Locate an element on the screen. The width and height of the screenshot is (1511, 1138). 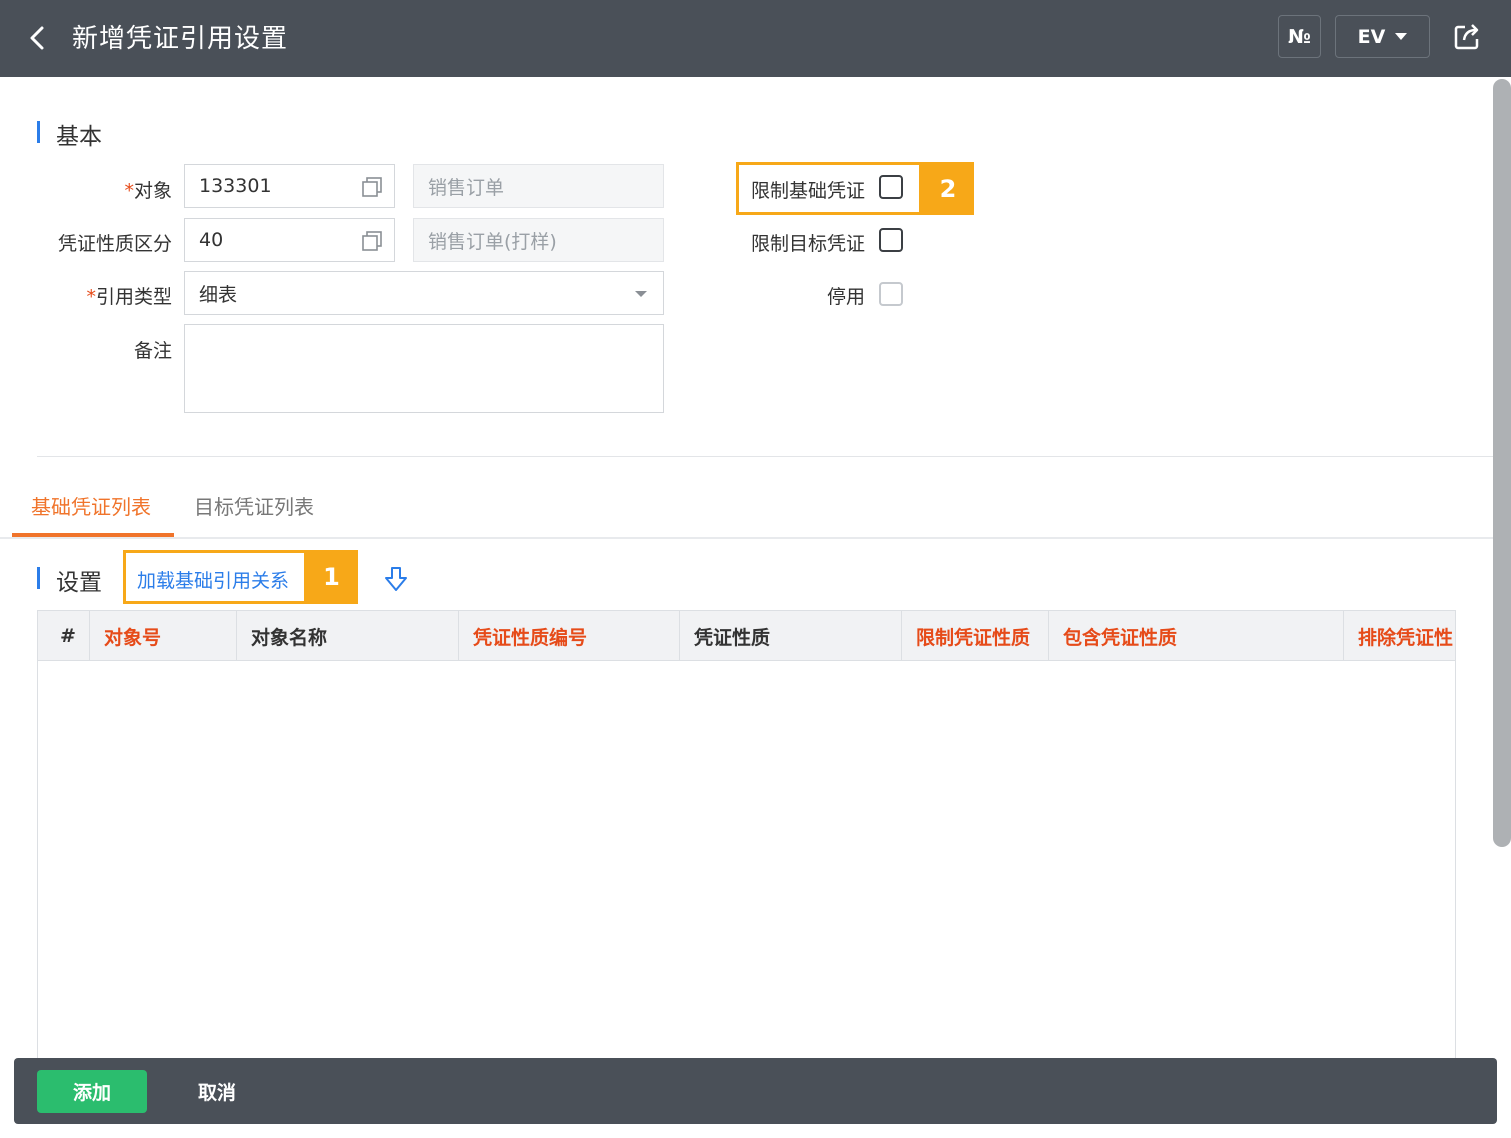
action-bar: 添加 取消 is located at coordinates (755, 1091).